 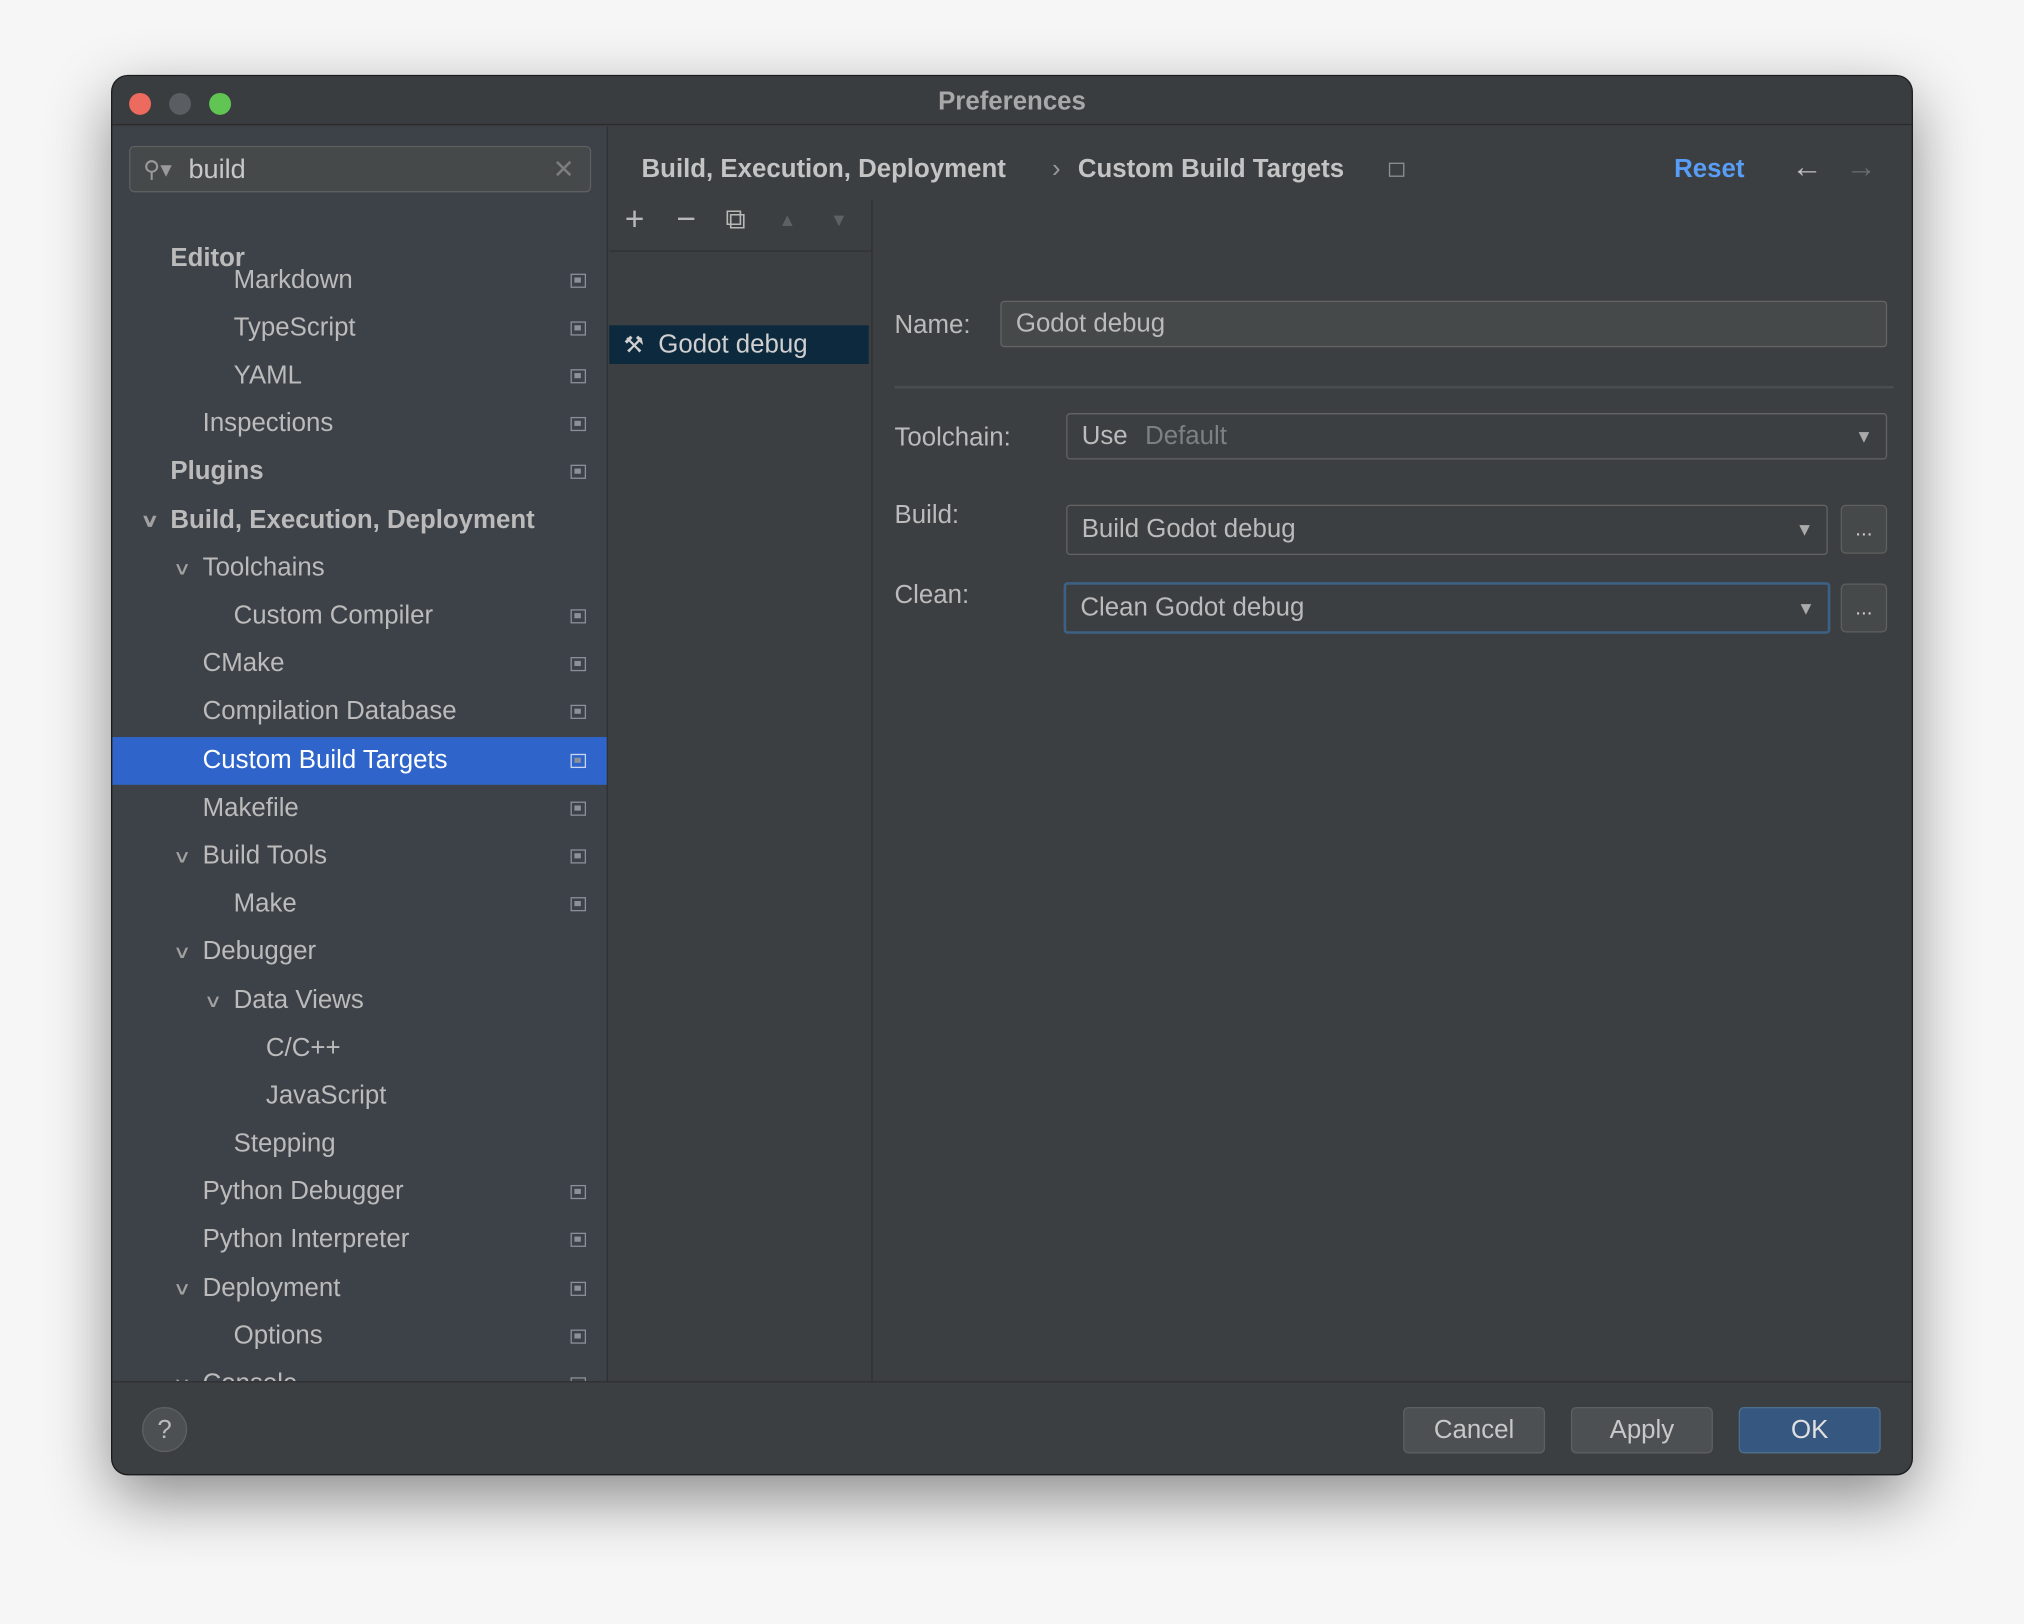 I want to click on toolchain-label: Toolchain:, so click(x=952, y=437).